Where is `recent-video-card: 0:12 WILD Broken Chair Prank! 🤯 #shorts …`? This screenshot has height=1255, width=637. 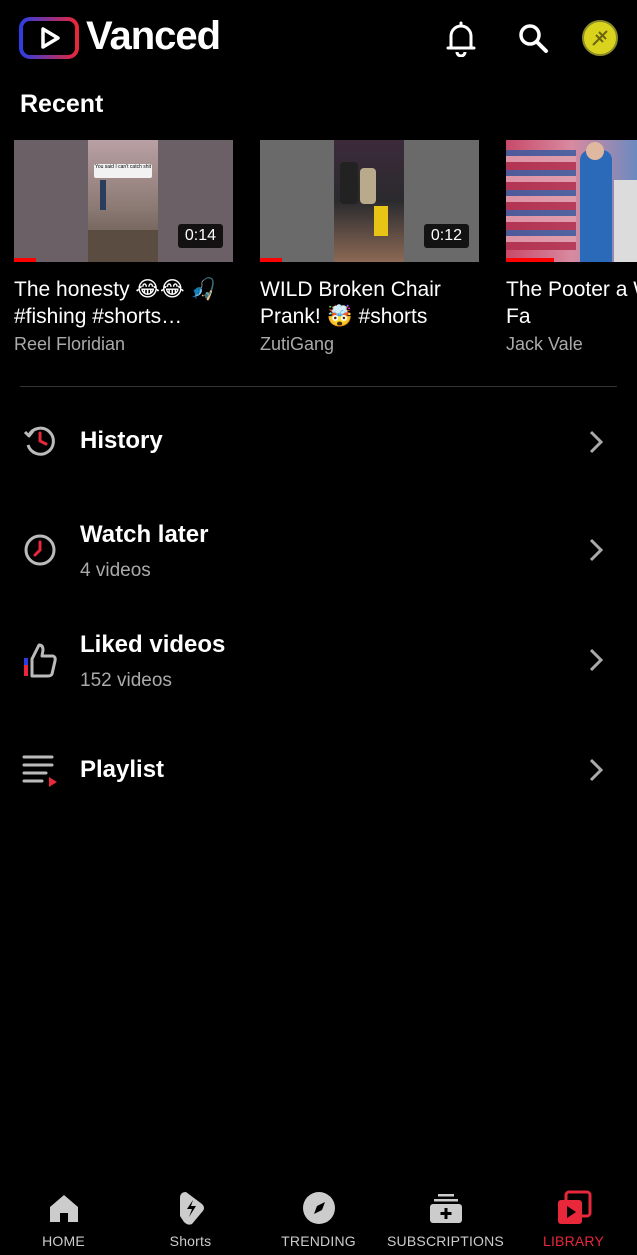
recent-video-card: 0:12 WILD Broken Chair Prank! 🤯 #shorts … is located at coordinates (369, 247).